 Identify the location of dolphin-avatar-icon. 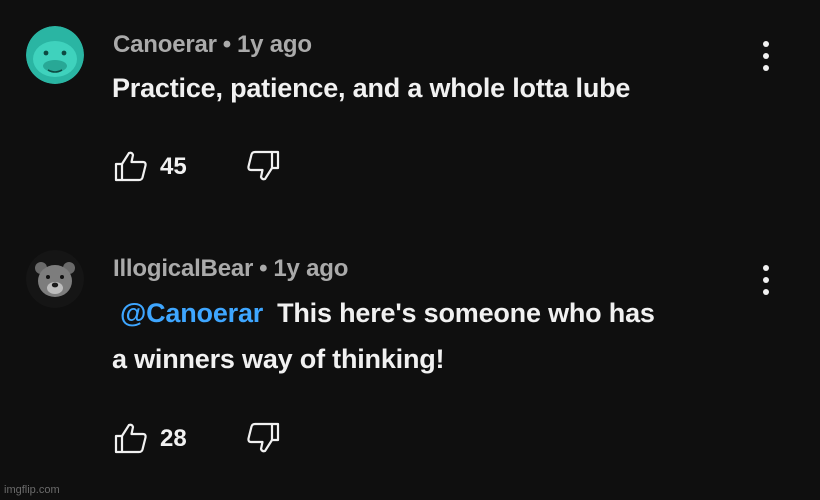
(55, 55).